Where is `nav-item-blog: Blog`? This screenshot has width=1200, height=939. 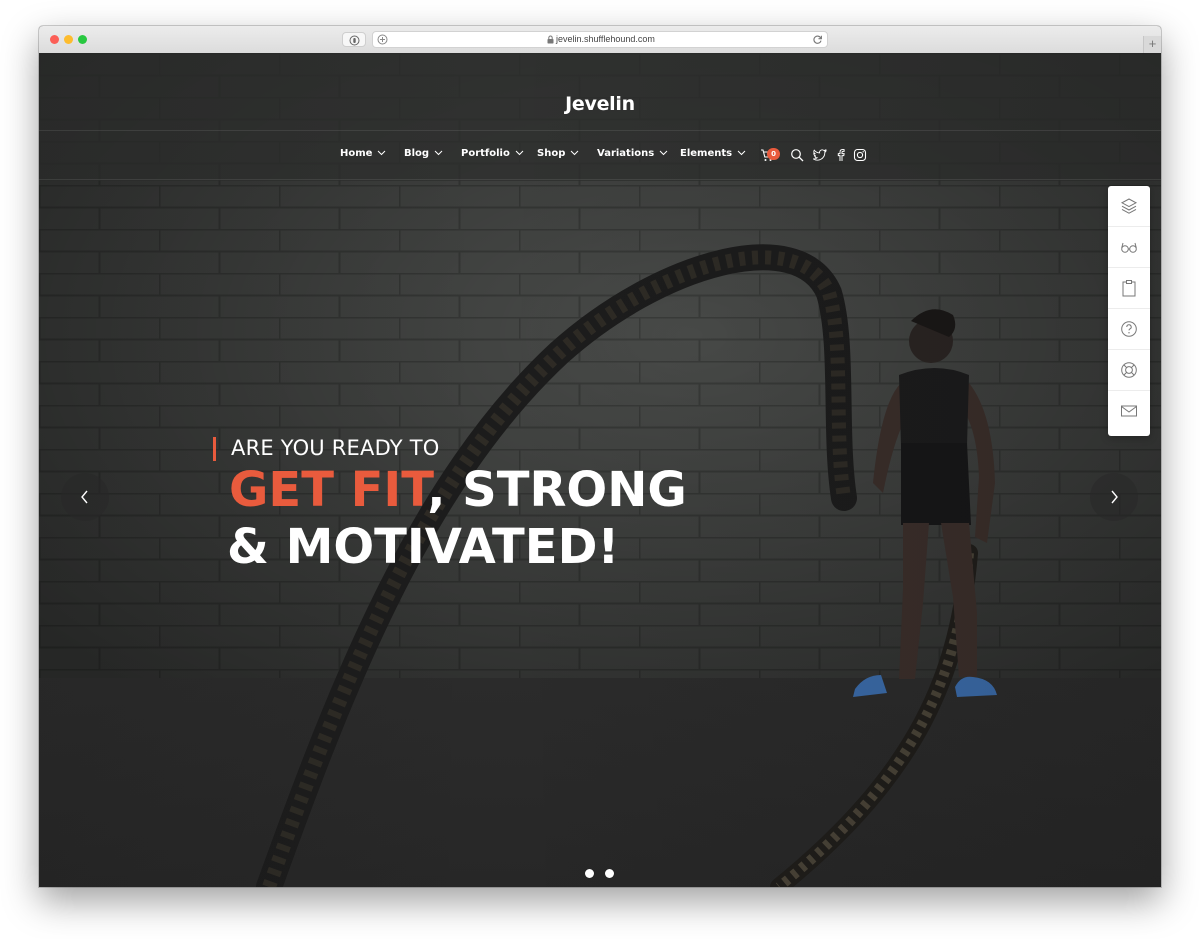 nav-item-blog: Blog is located at coordinates (423, 153).